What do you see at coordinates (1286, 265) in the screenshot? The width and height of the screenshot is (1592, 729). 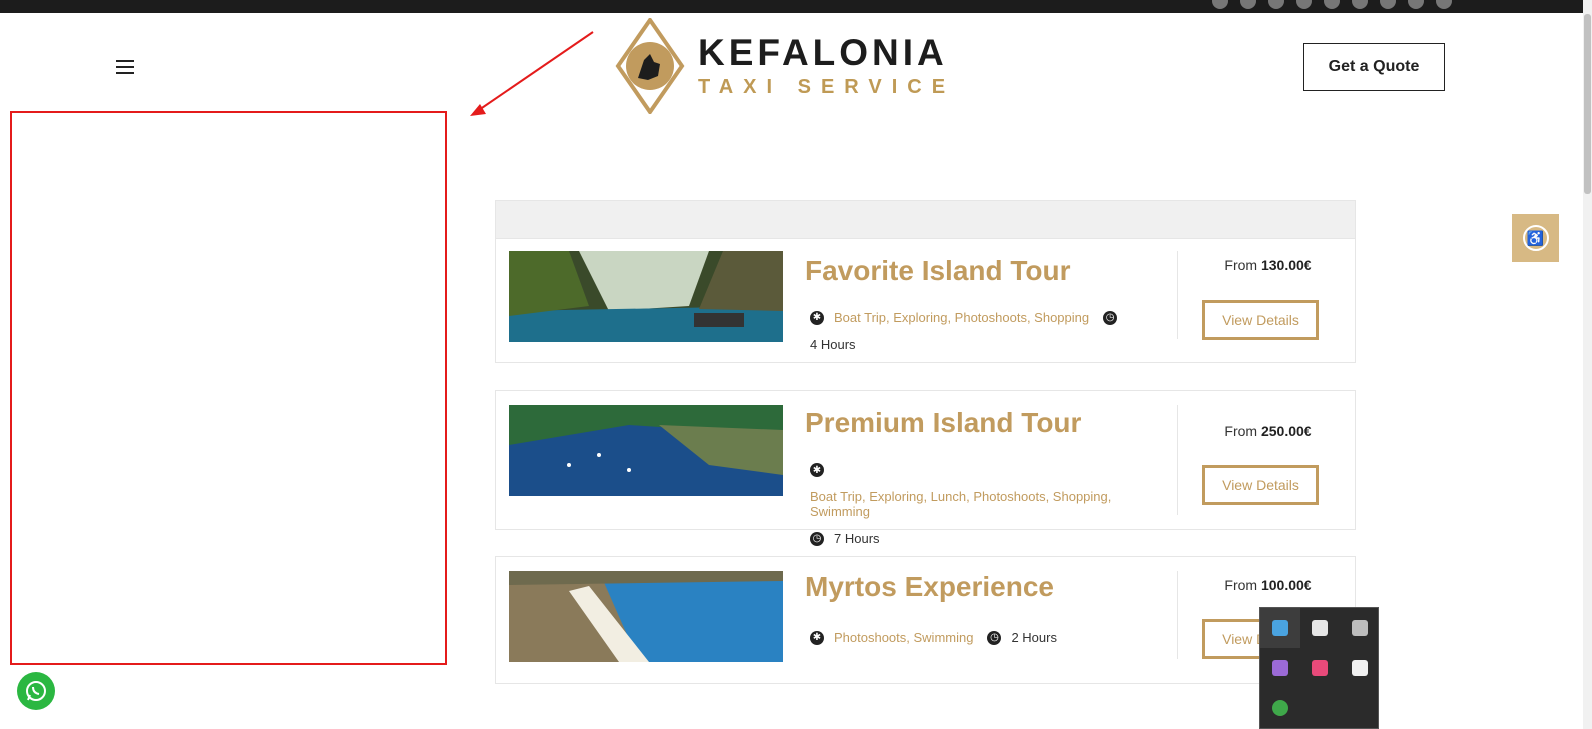 I see `price-value: 130.00€` at bounding box center [1286, 265].